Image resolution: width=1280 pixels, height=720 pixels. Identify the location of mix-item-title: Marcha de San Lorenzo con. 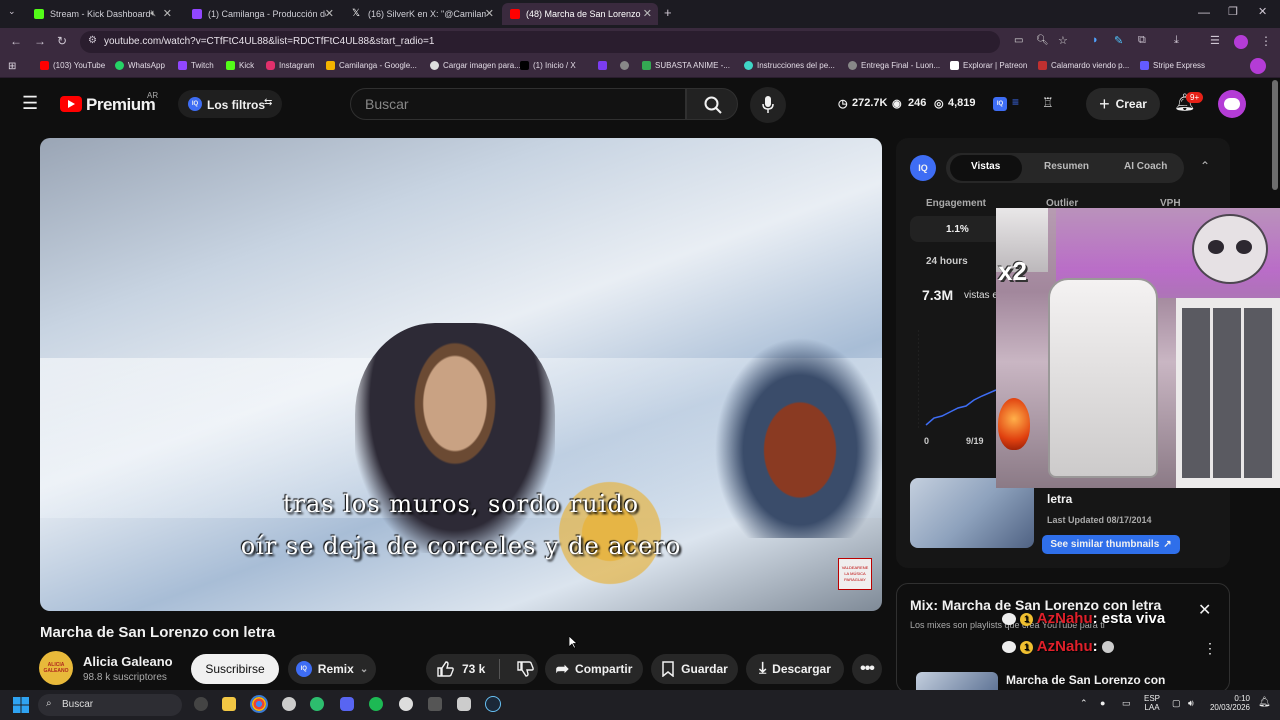
(1085, 680).